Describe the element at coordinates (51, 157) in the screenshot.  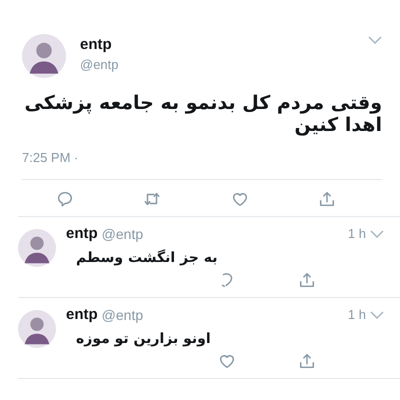
I see `tweet-time: 7:25 PM ·` at that location.